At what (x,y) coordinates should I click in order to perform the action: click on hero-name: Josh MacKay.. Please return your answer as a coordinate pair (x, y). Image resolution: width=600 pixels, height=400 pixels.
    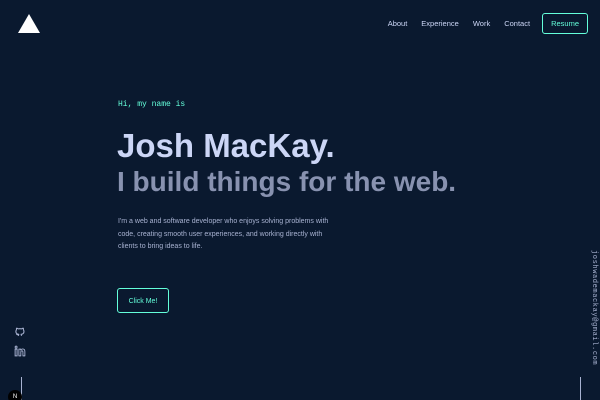
    Looking at the image, I should click on (226, 145).